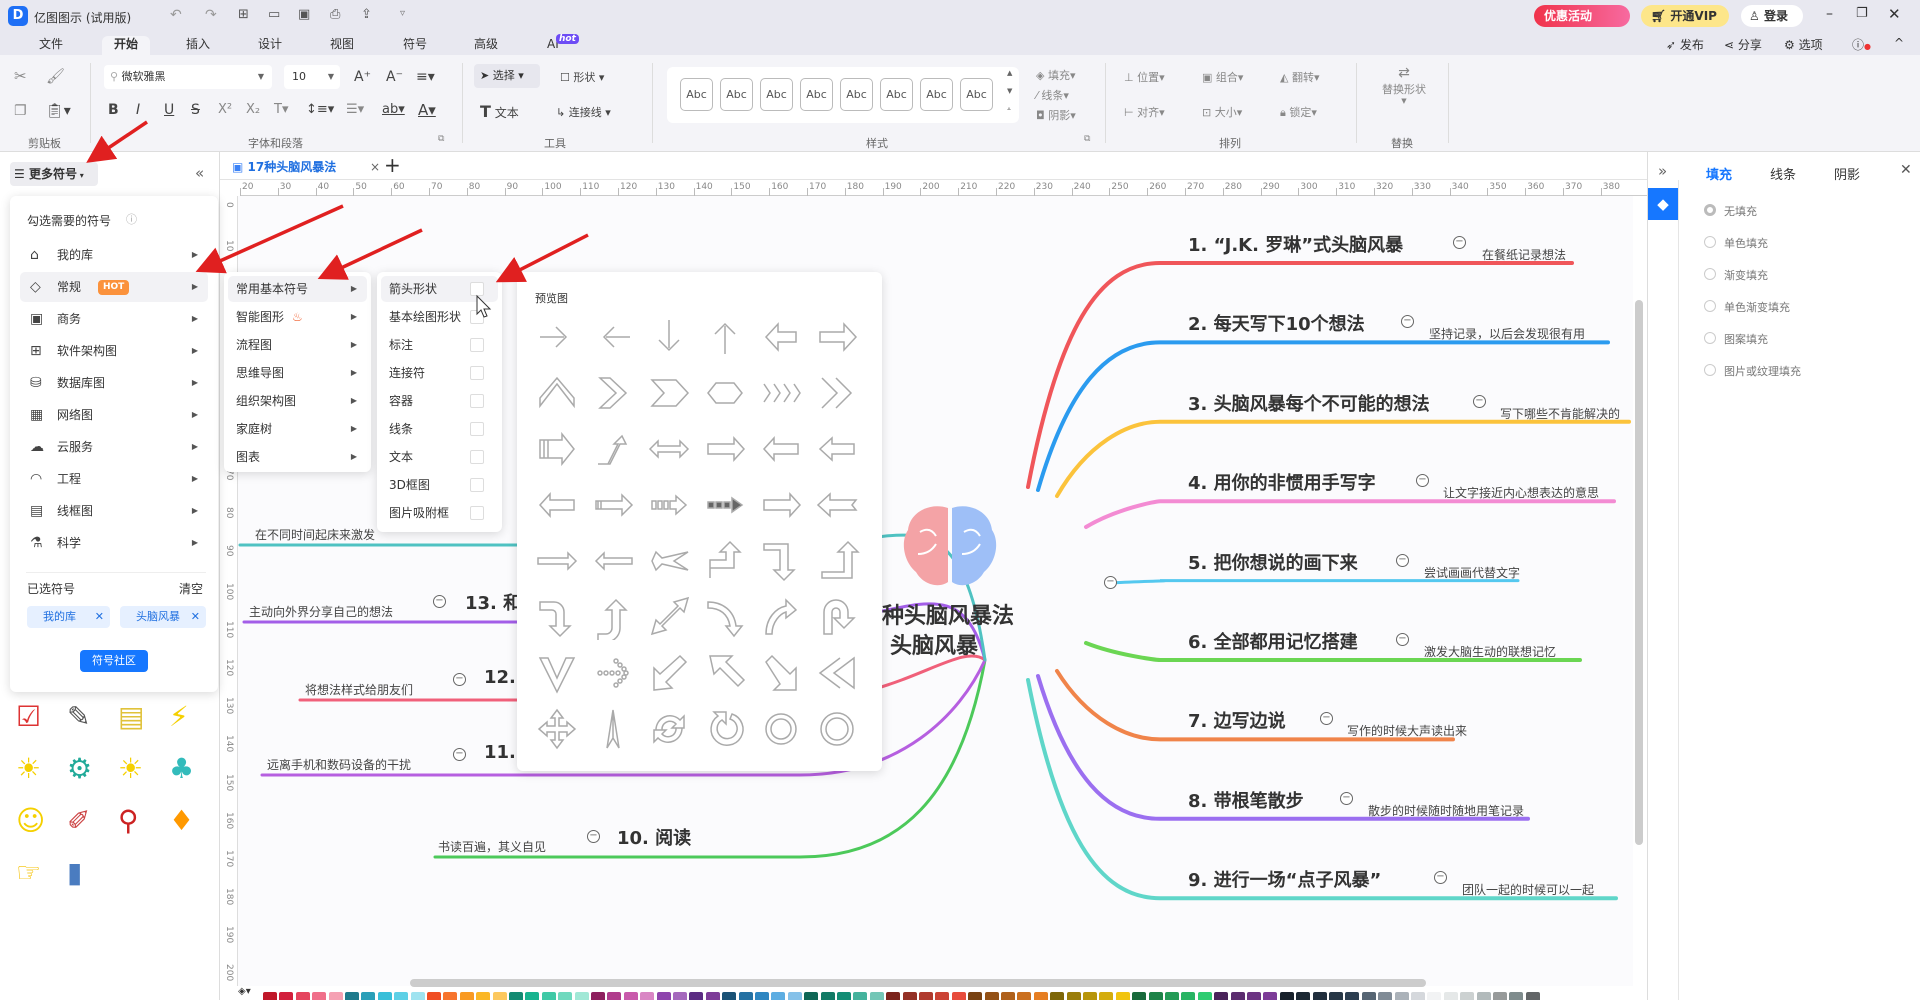  I want to click on horizontal-scrollbar, so click(918, 983).